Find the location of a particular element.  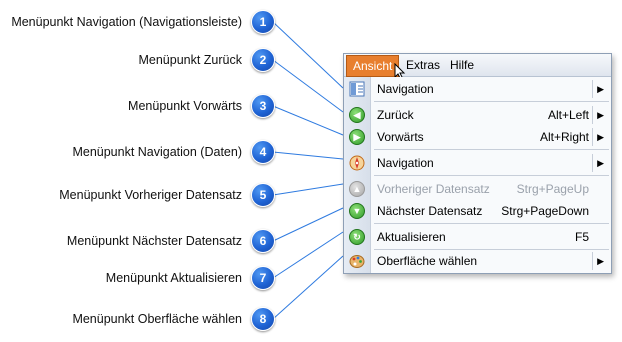

menubar: Ansicht Extras Hilfe is located at coordinates (477, 67).